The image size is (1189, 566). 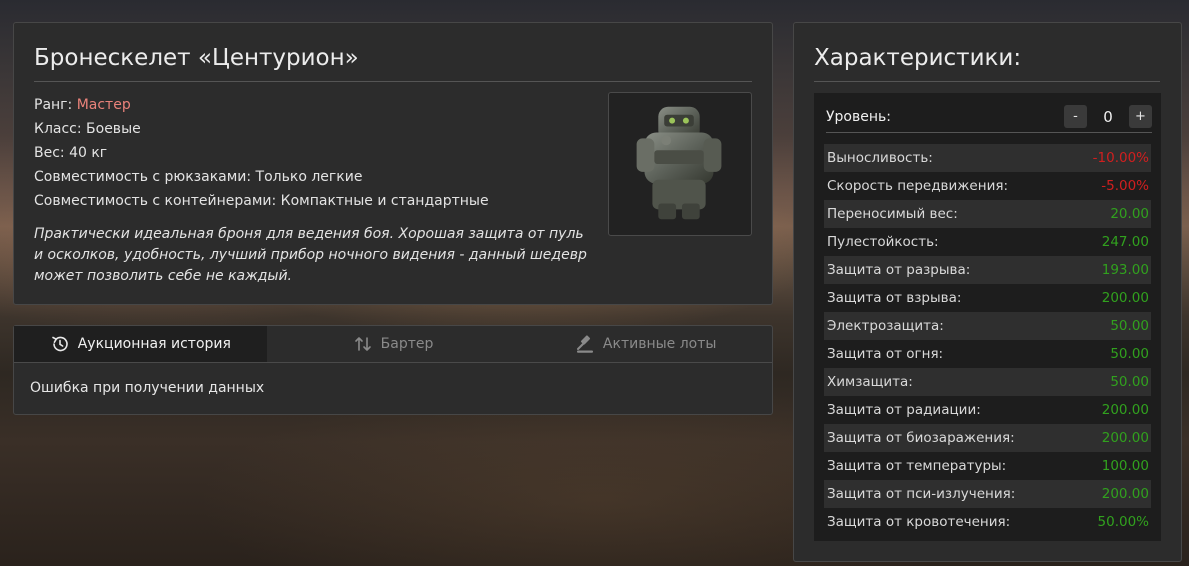 What do you see at coordinates (1125, 466) in the screenshot?
I see `stat-value: 100.00` at bounding box center [1125, 466].